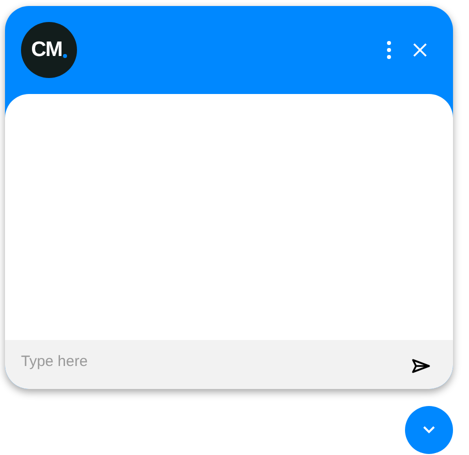 Image resolution: width=469 pixels, height=455 pixels. Describe the element at coordinates (420, 50) in the screenshot. I see `close-icon` at that location.